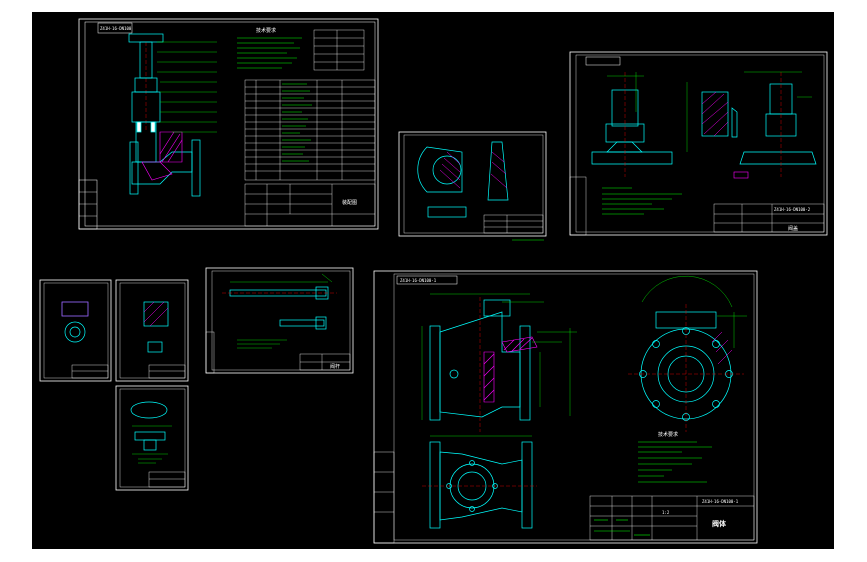 This screenshot has width=867, height=562. What do you see at coordinates (510, 369) in the screenshot?
I see `body-front-hatch` at bounding box center [510, 369].